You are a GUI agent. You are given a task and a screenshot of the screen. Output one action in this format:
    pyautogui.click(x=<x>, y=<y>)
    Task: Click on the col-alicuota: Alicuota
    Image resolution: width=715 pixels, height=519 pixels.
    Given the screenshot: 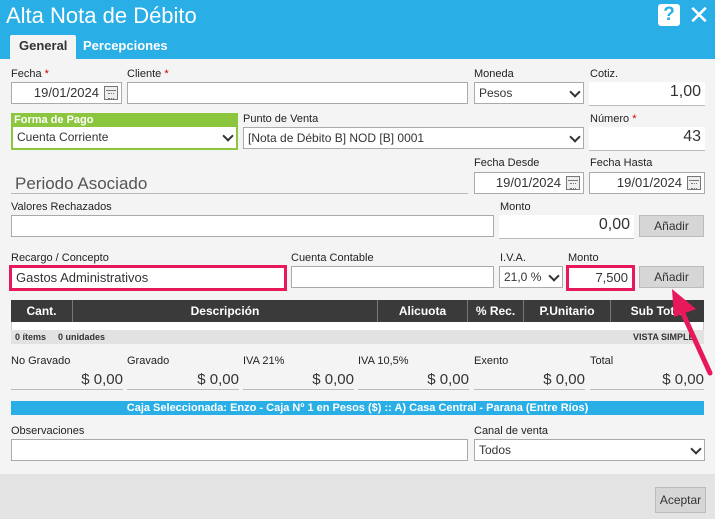 What is the action you would take?
    pyautogui.click(x=423, y=311)
    